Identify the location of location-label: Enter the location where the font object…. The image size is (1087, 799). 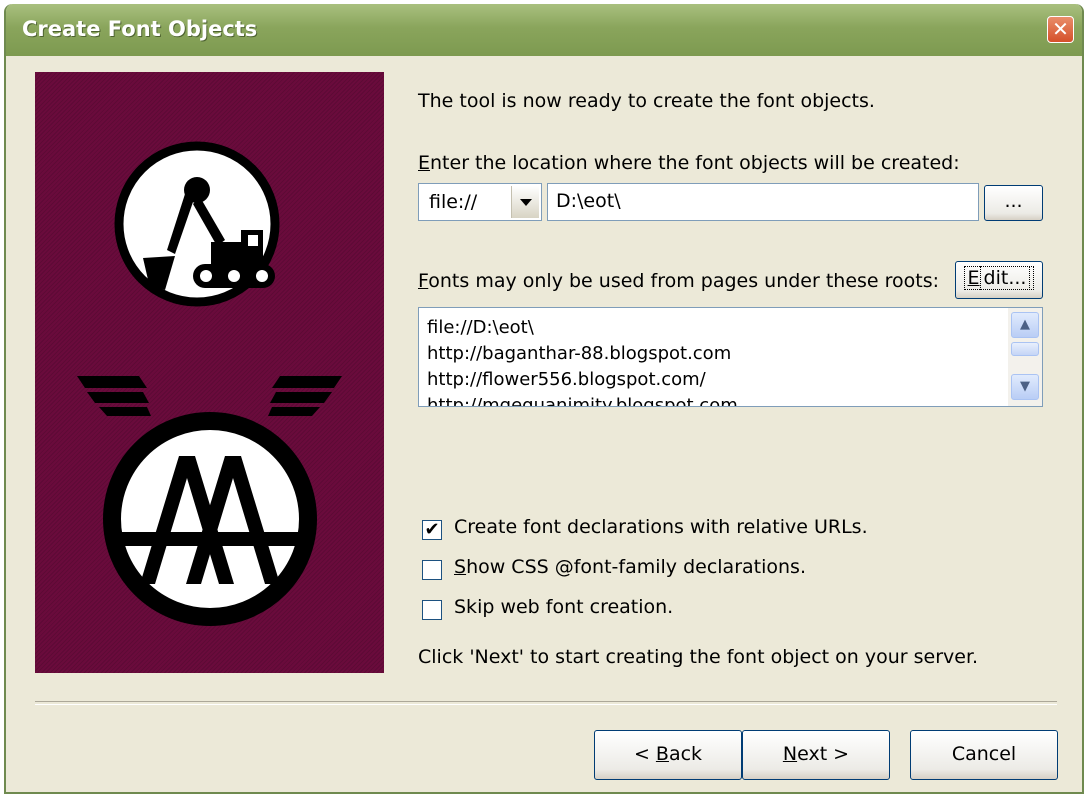
(689, 163).